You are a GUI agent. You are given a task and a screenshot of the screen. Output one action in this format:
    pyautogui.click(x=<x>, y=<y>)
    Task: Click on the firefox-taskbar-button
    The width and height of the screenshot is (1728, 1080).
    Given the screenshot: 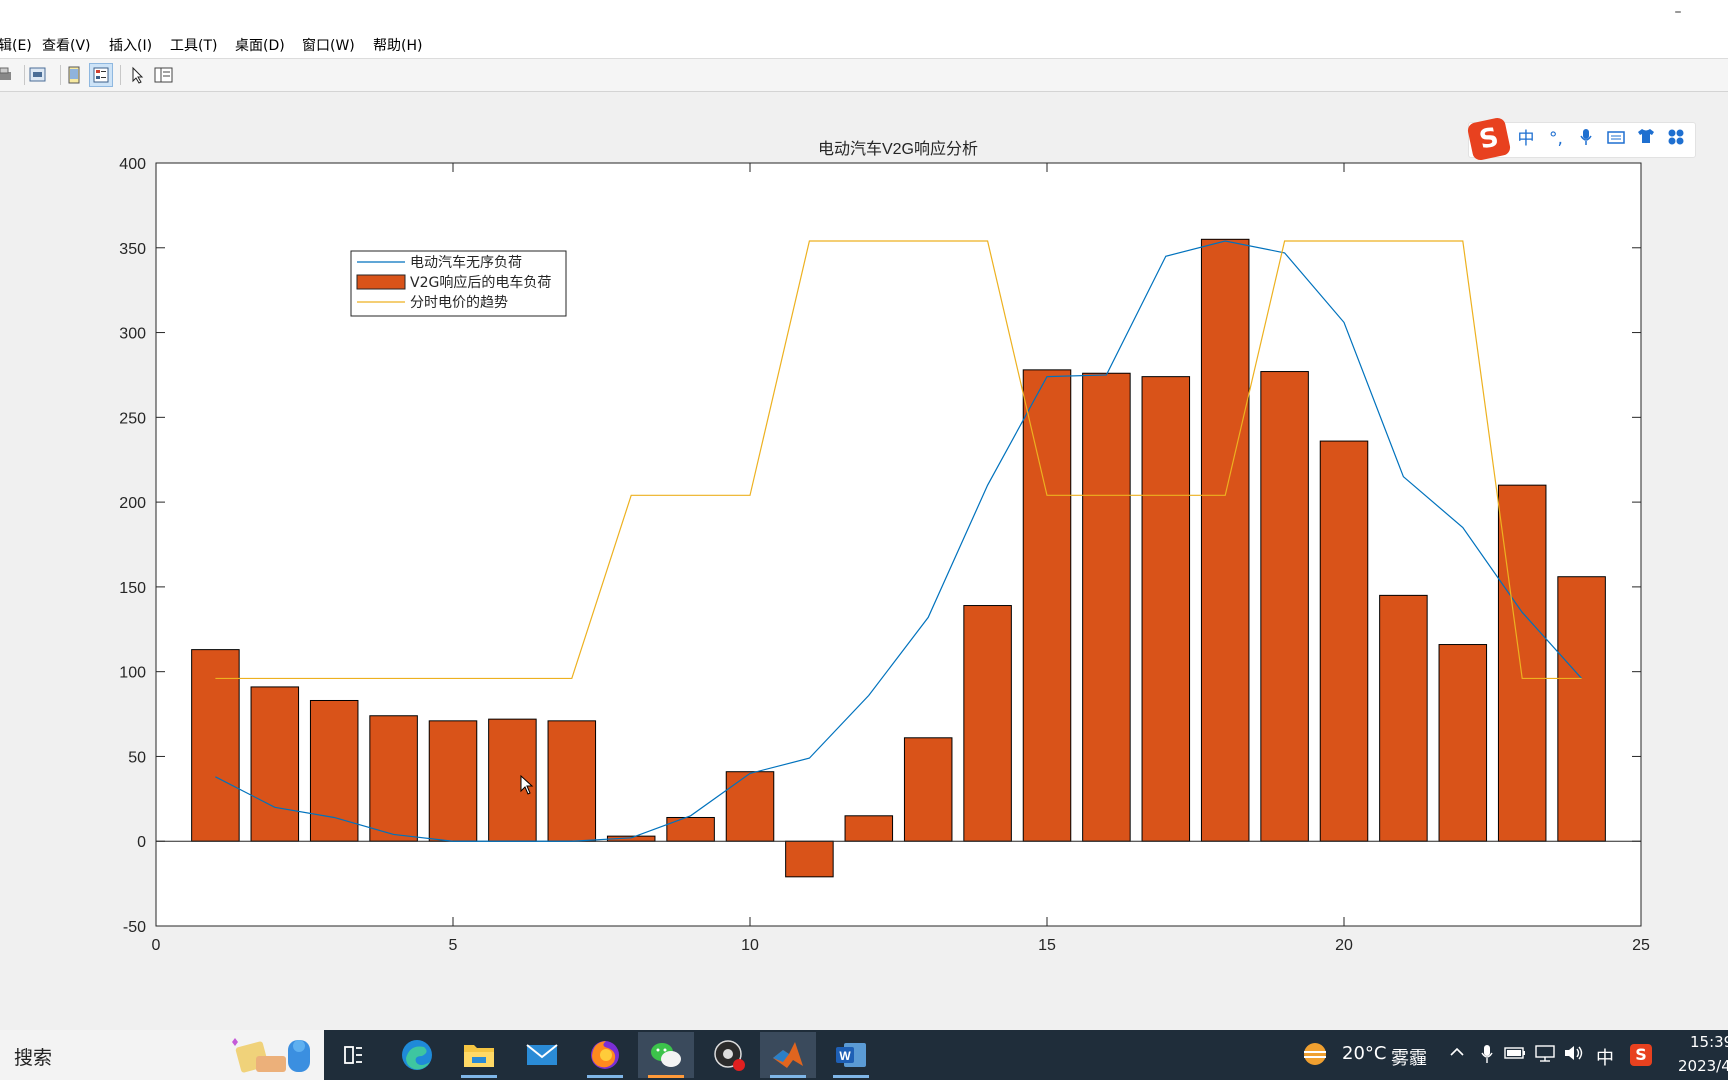 What is the action you would take?
    pyautogui.click(x=605, y=1055)
    